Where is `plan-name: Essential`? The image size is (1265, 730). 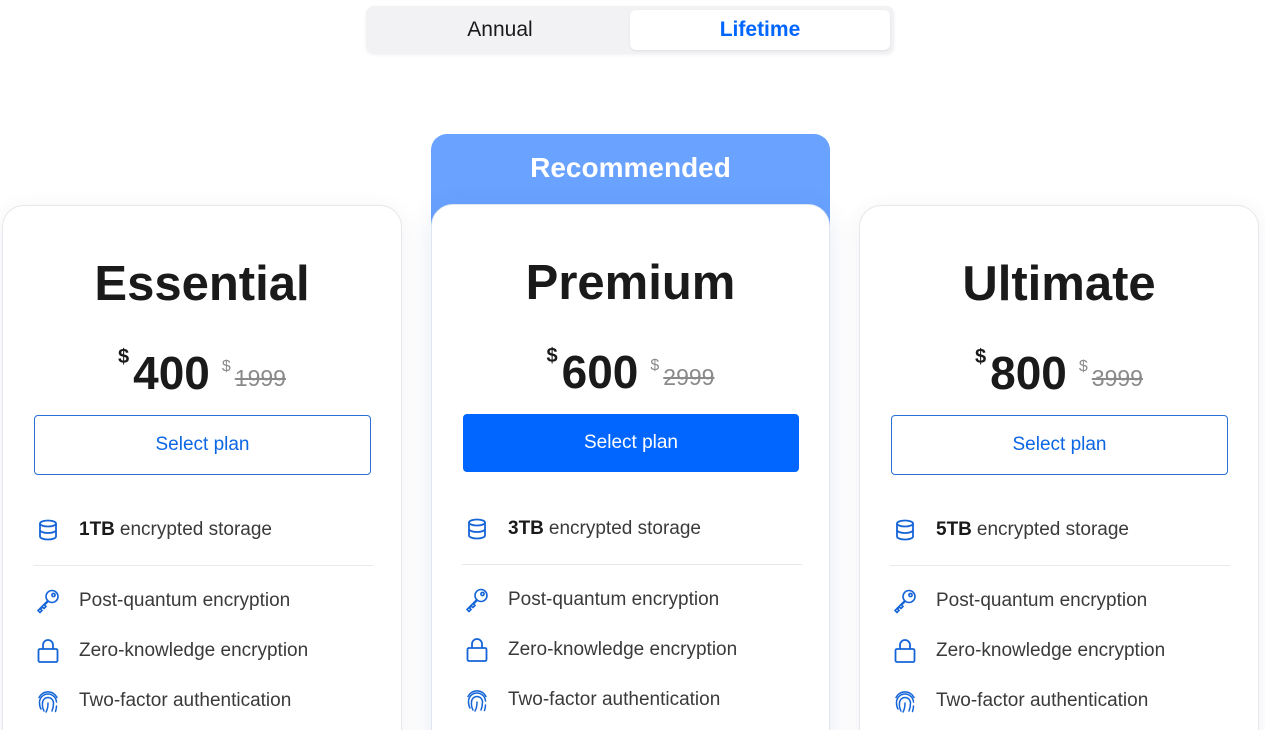
plan-name: Essential is located at coordinates (202, 284).